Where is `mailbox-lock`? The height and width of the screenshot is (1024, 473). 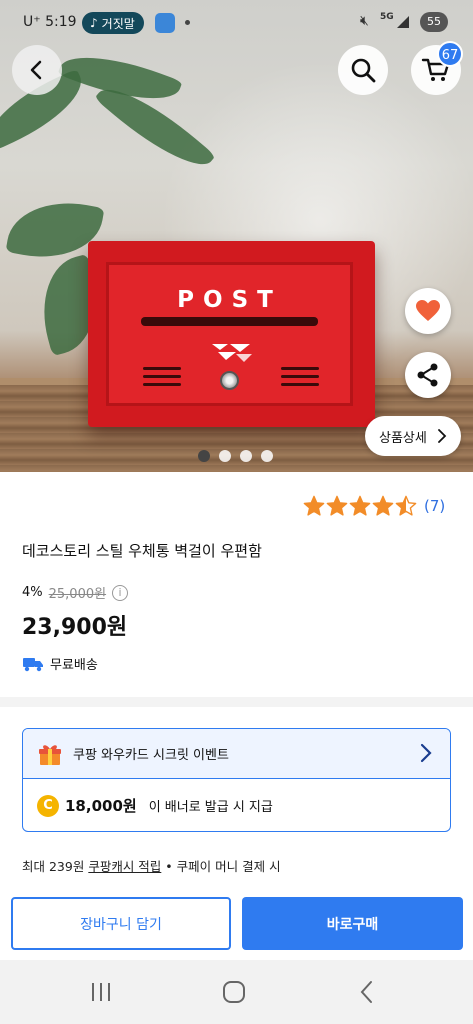 mailbox-lock is located at coordinates (229, 380).